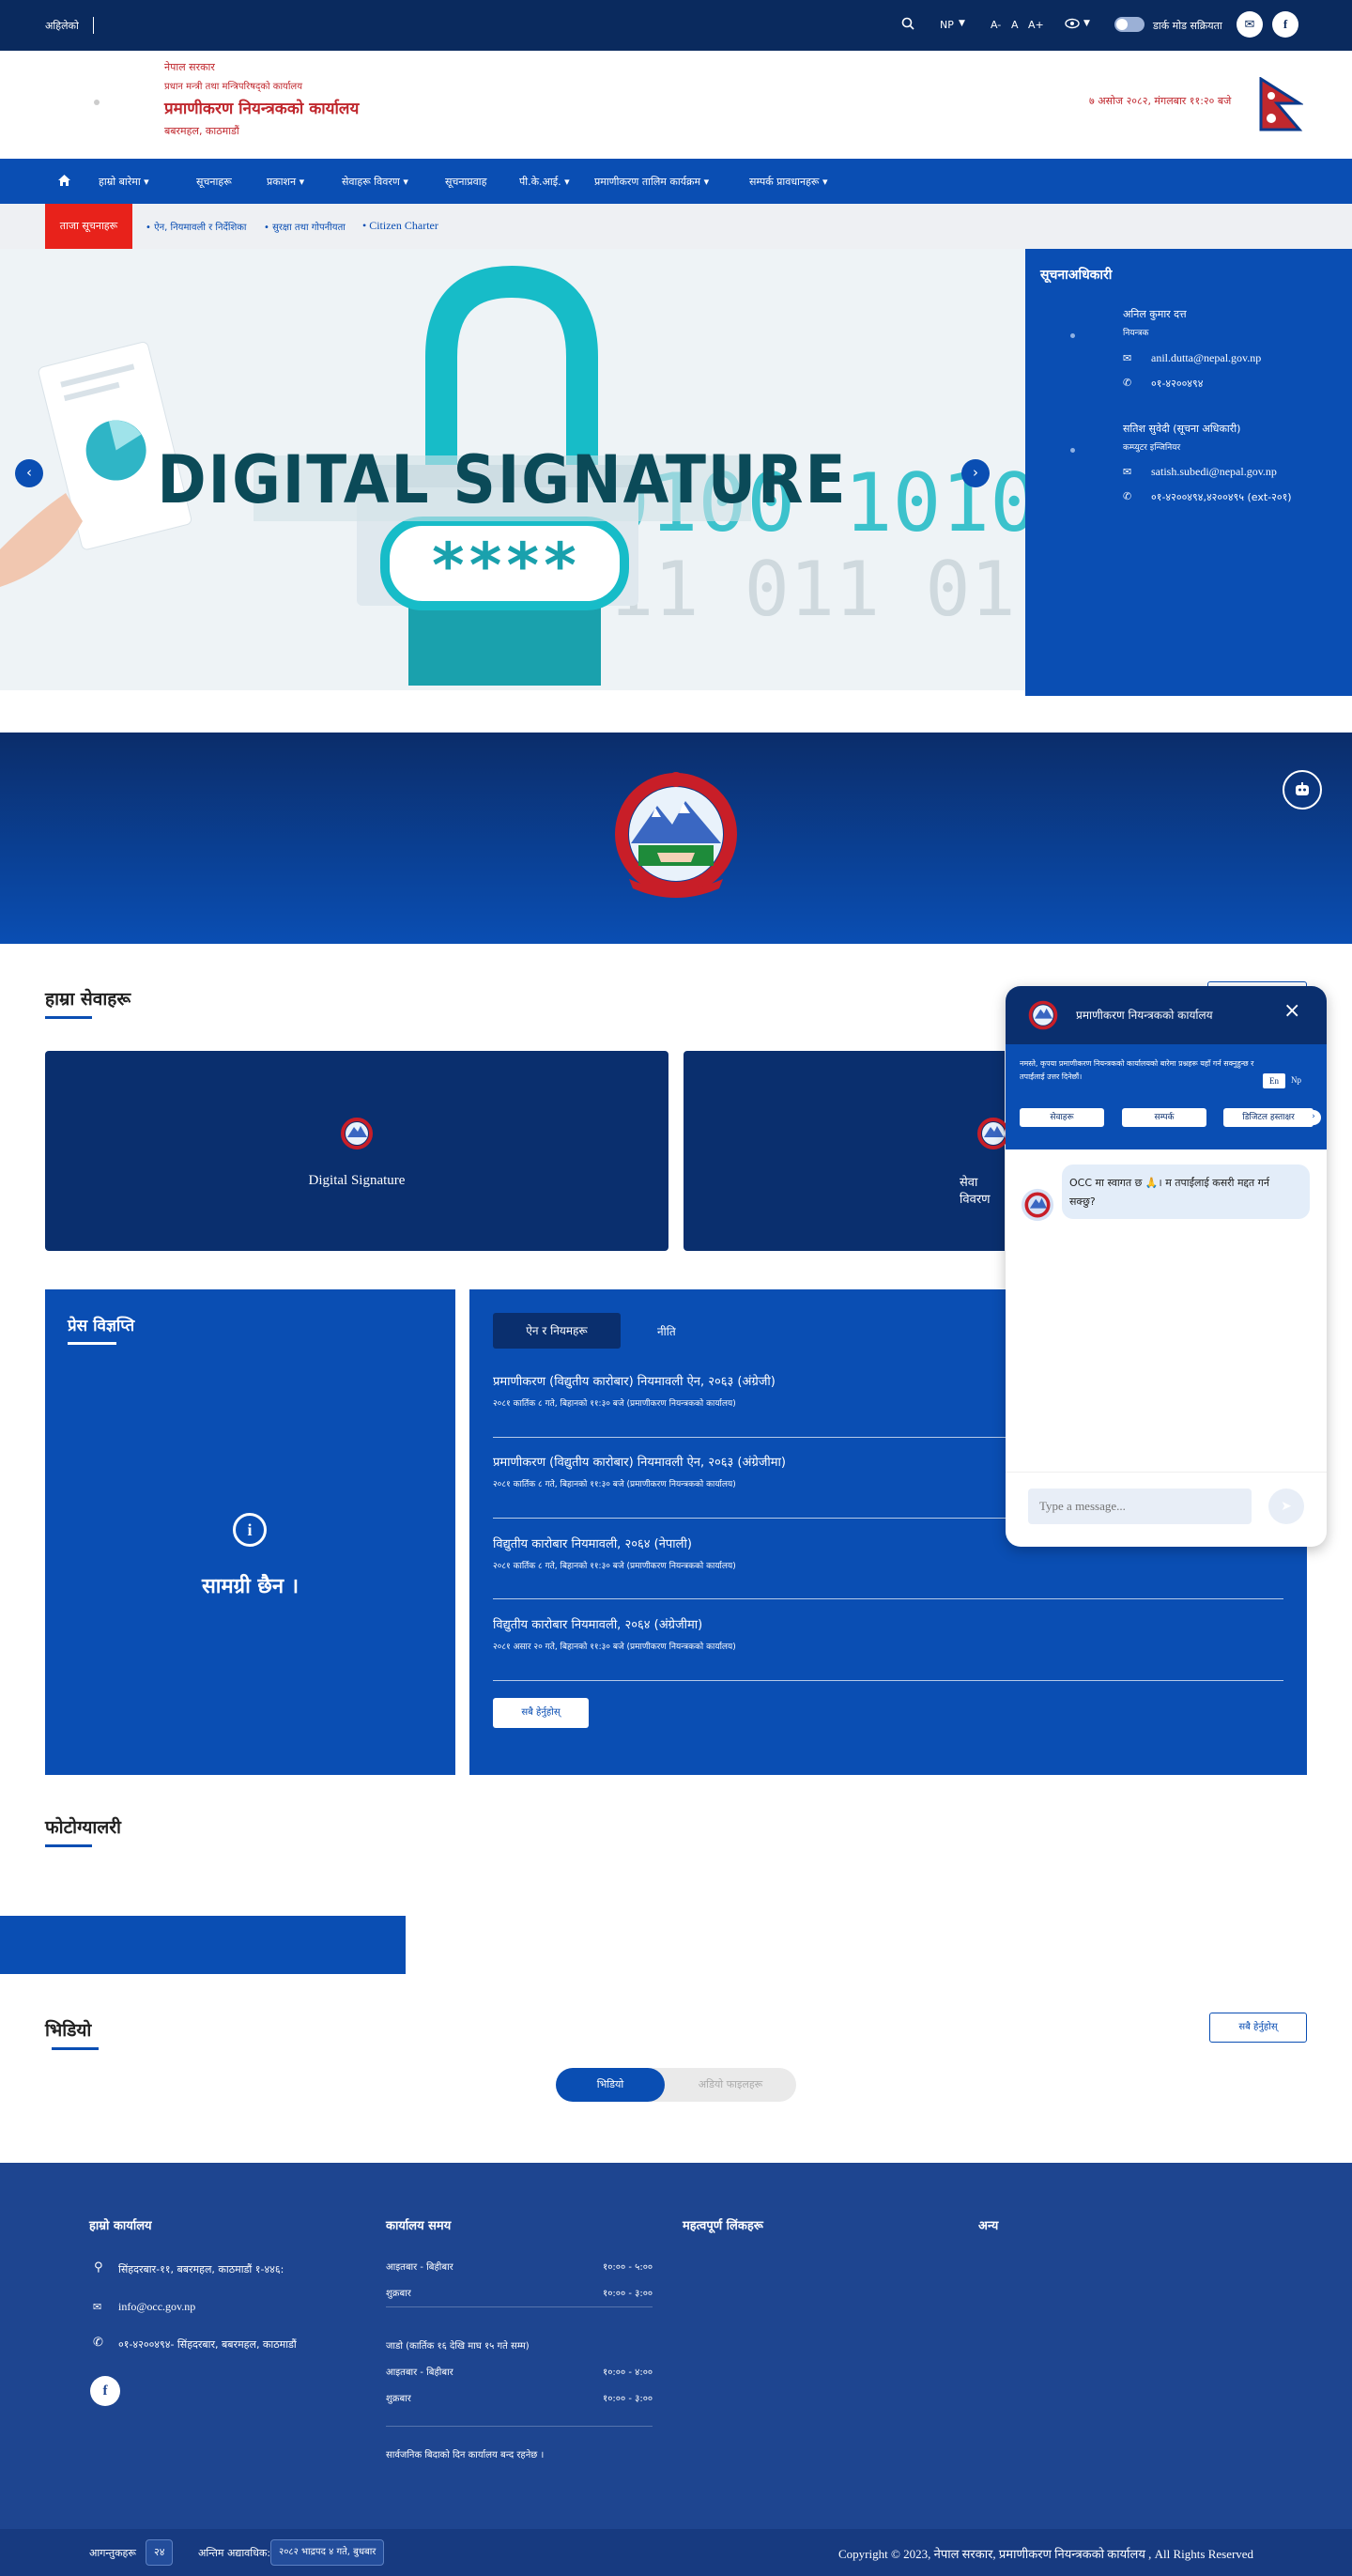 Image resolution: width=1352 pixels, height=2576 pixels. I want to click on nav-information-flow: सूचनाप्रवाह, so click(466, 182).